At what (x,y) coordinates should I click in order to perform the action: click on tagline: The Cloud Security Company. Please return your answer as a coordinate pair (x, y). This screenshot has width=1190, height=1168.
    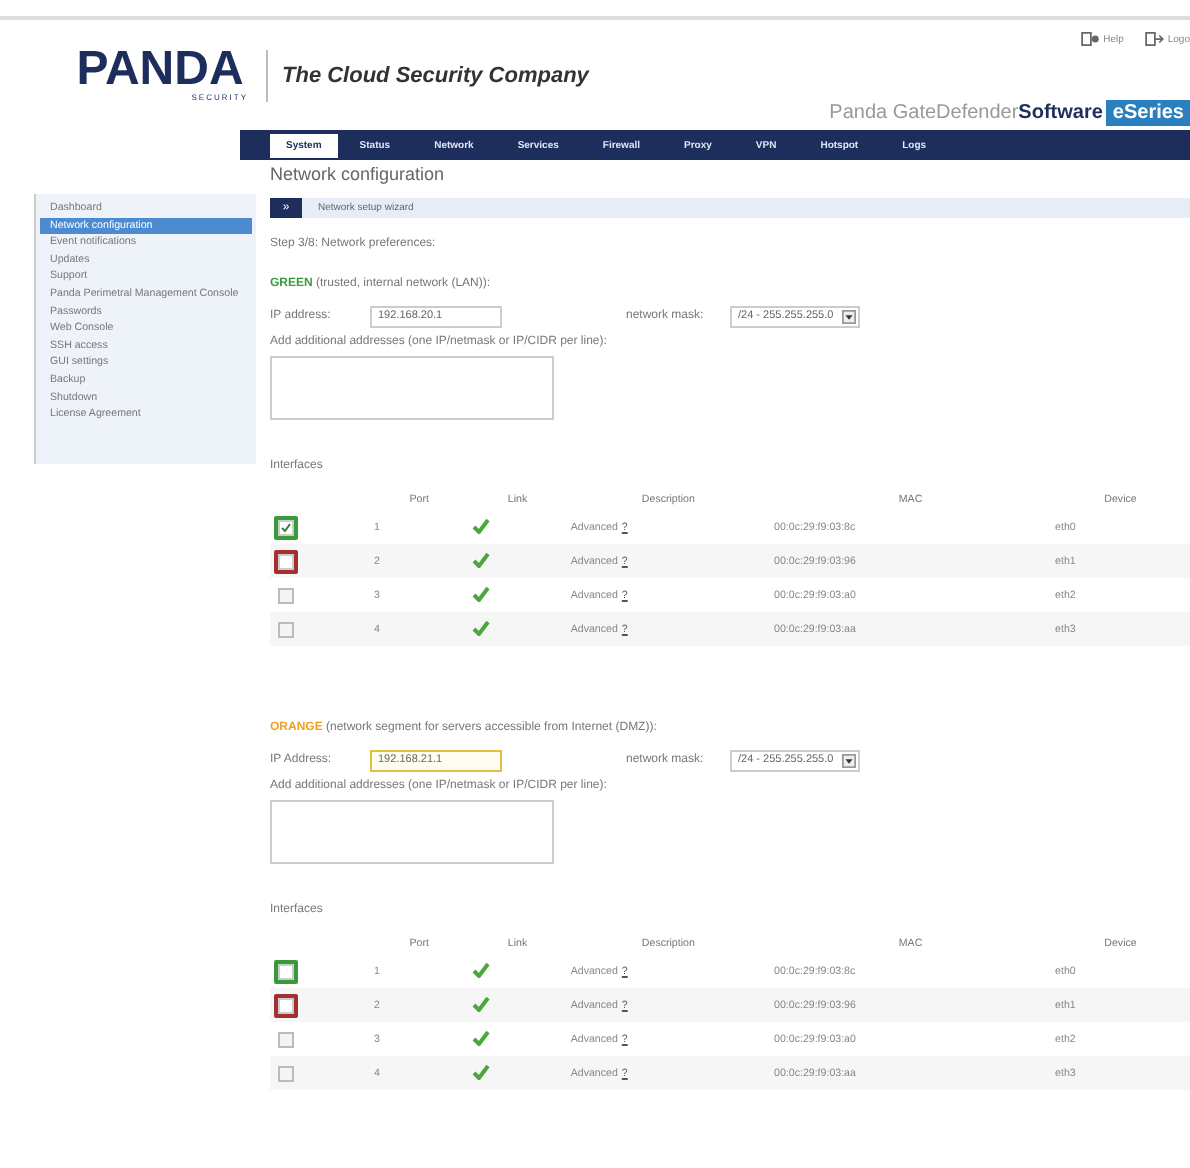
    Looking at the image, I should click on (435, 75).